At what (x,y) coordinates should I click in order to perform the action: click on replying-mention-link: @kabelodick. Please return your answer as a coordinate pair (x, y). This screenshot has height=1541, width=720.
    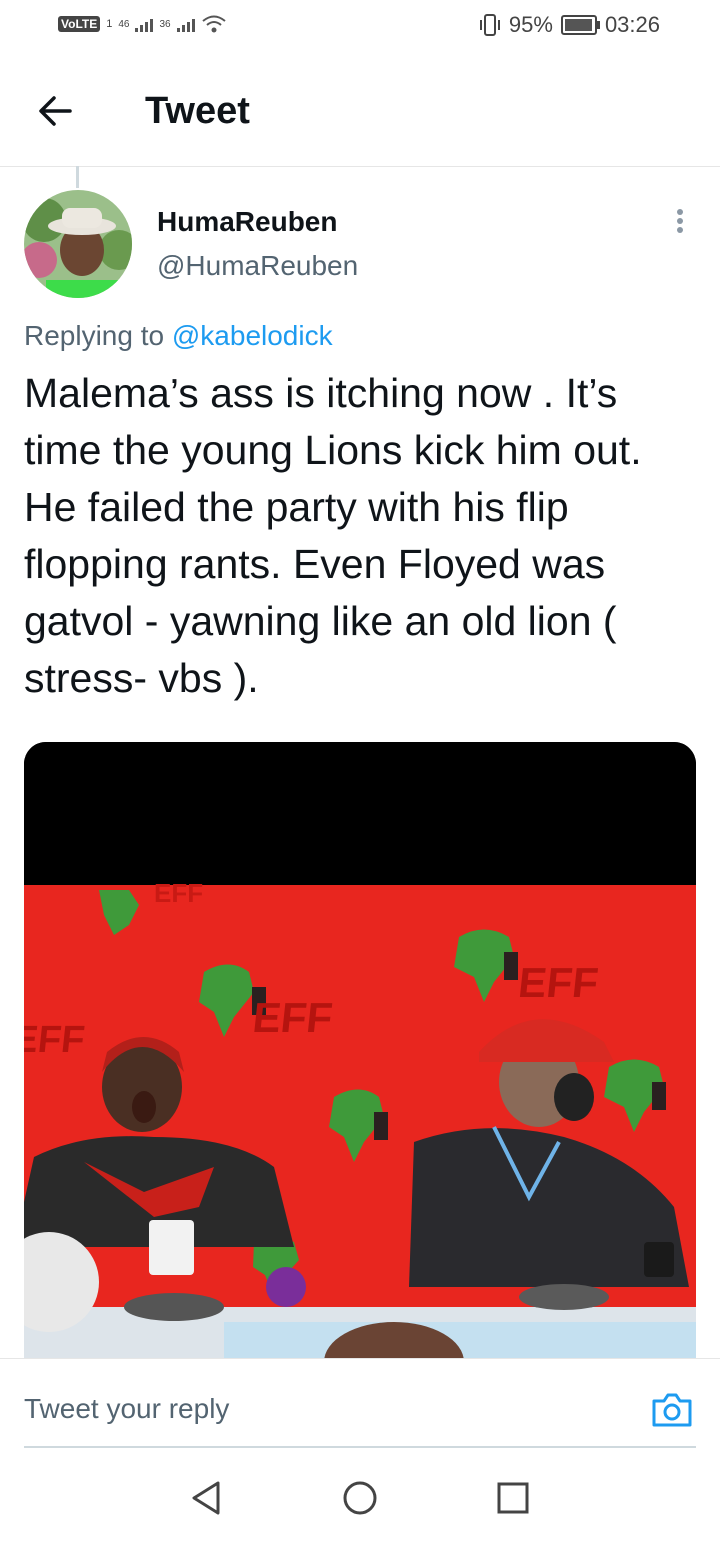
    Looking at the image, I should click on (252, 335).